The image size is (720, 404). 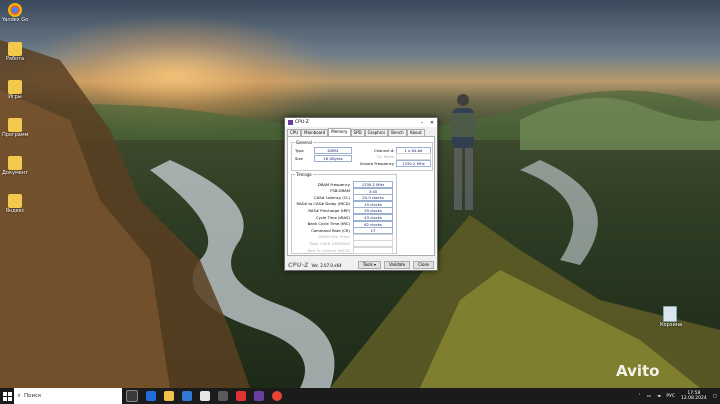 I want to click on tools-label: Tools, so click(x=367, y=264).